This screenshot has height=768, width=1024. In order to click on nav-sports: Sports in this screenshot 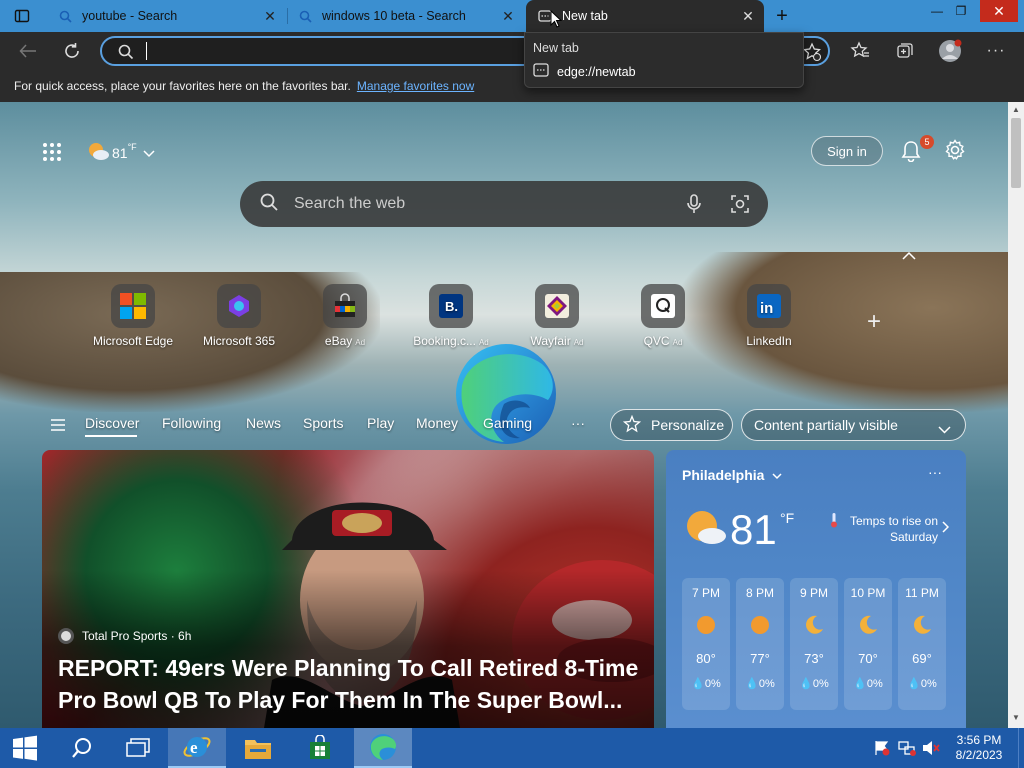, I will do `click(323, 423)`.